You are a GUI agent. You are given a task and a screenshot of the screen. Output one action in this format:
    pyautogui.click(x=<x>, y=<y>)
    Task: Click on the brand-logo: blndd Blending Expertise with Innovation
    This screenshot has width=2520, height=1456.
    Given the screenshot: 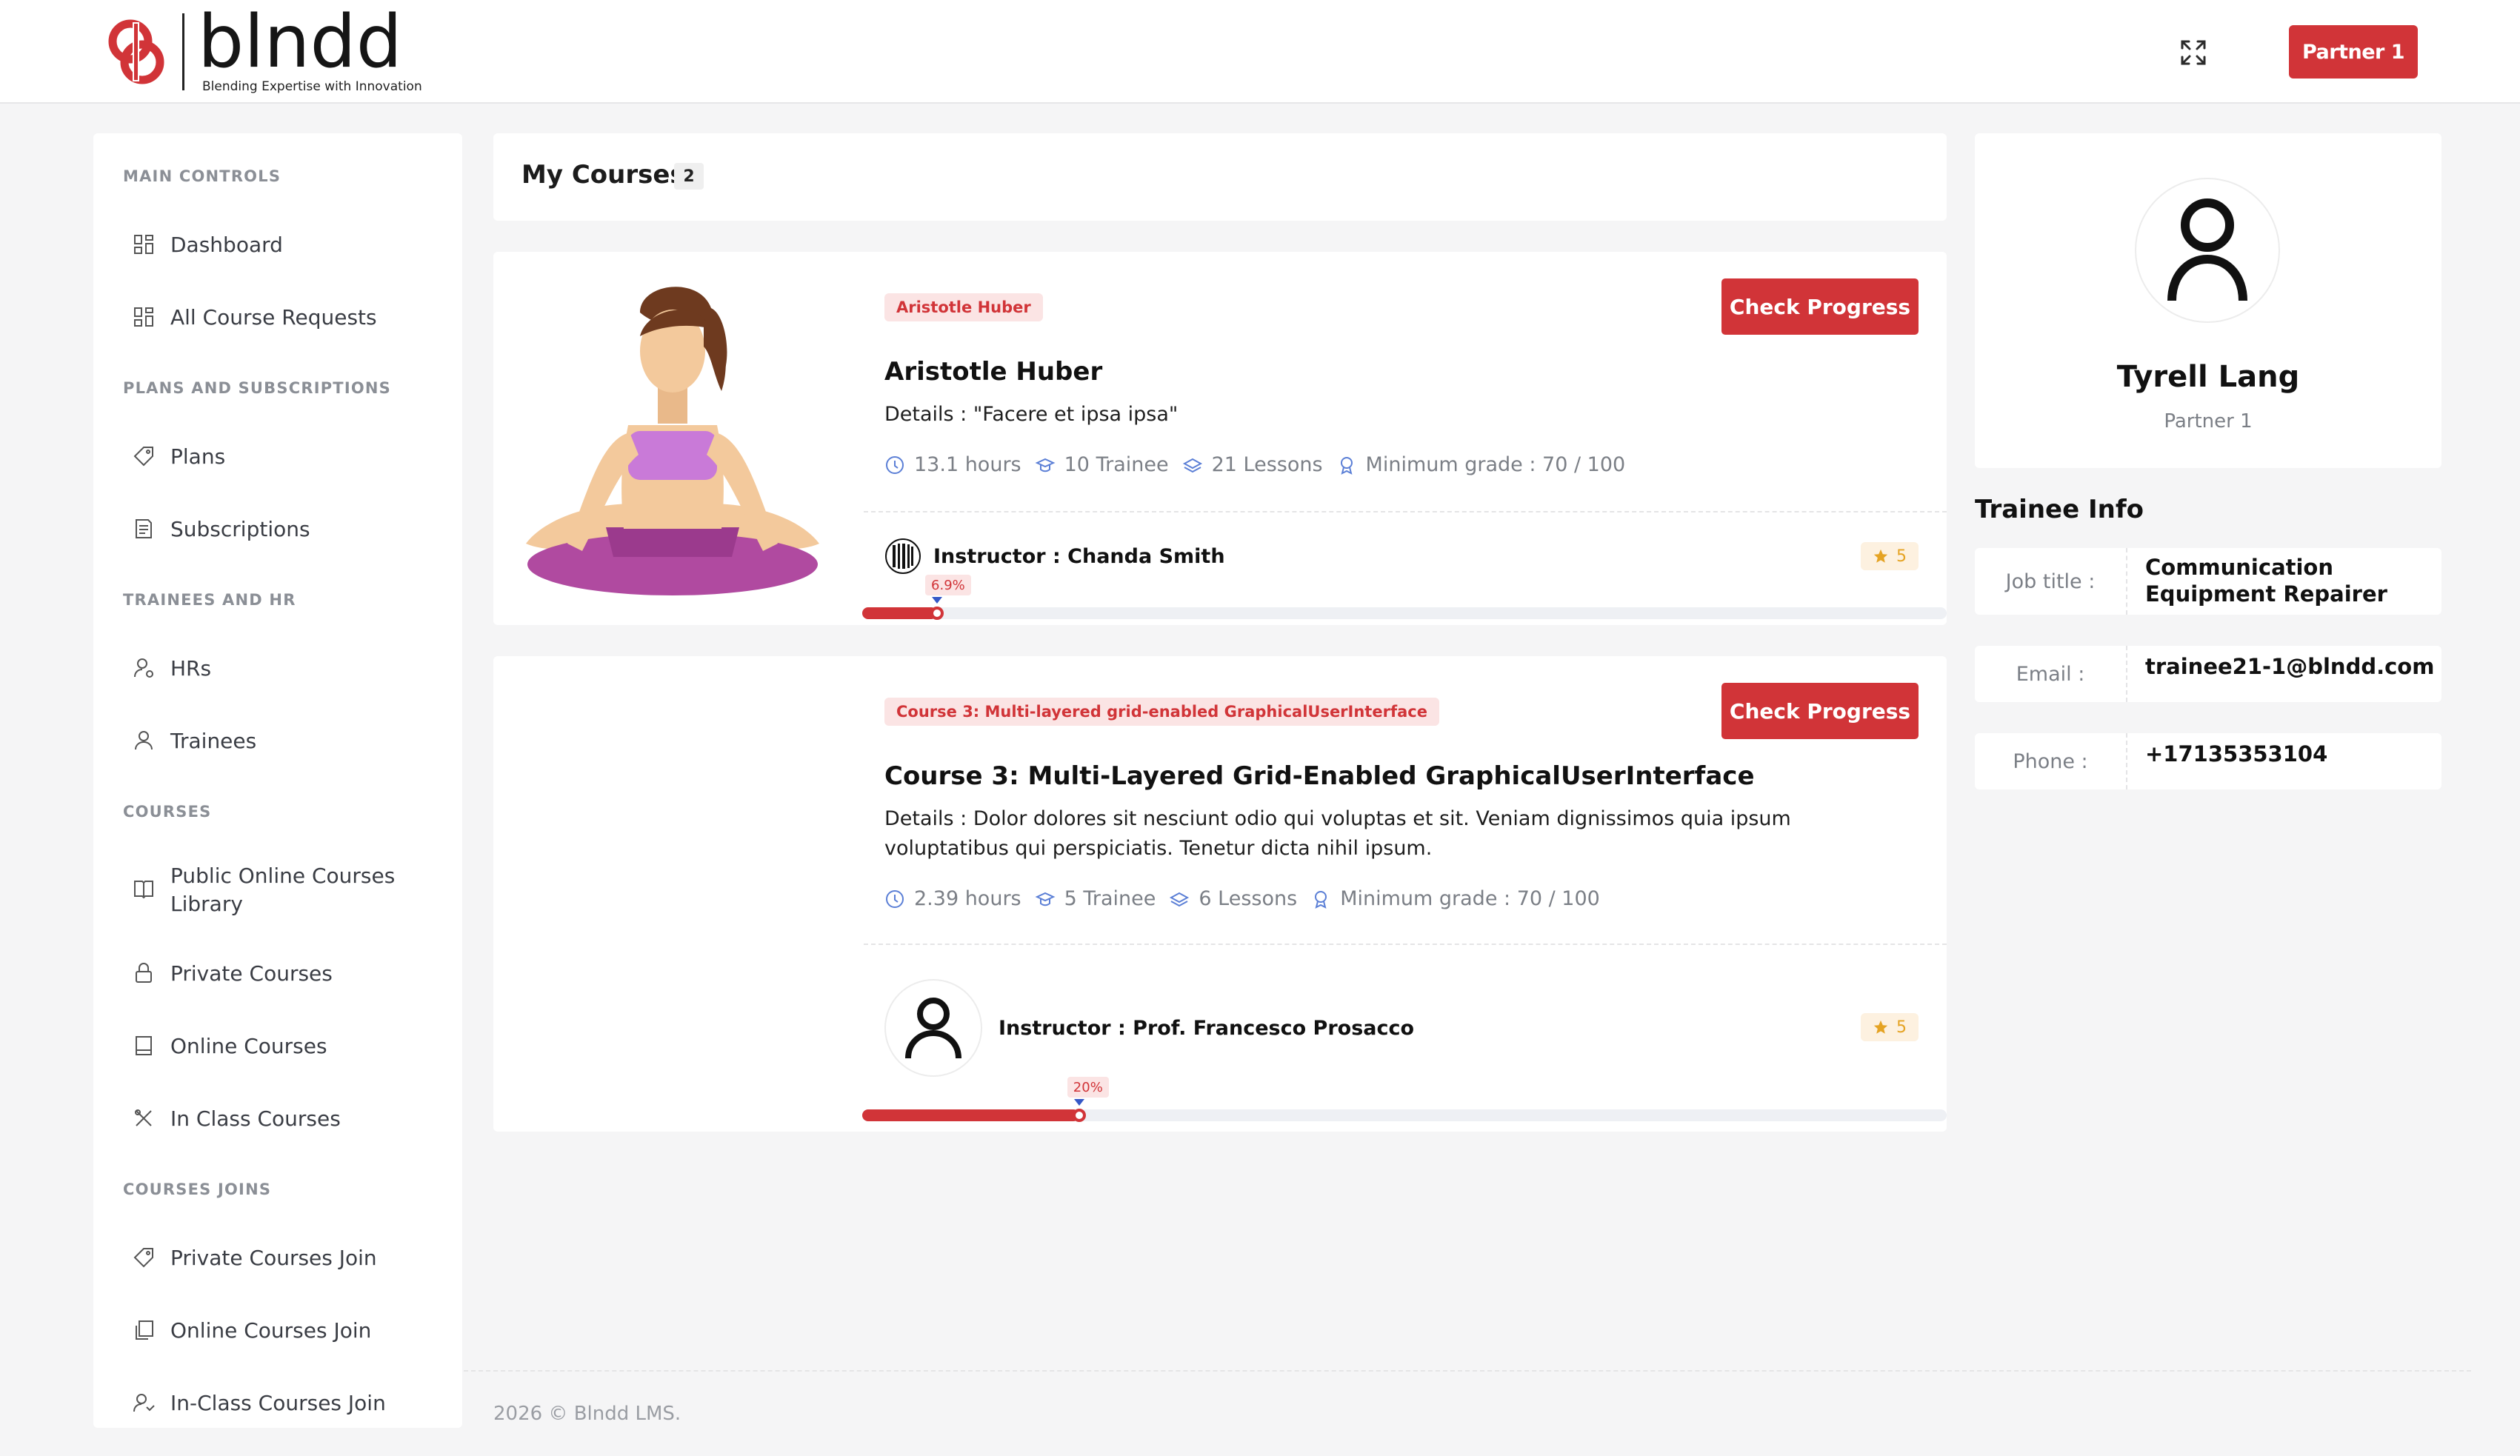 What is the action you would take?
    pyautogui.click(x=262, y=47)
    